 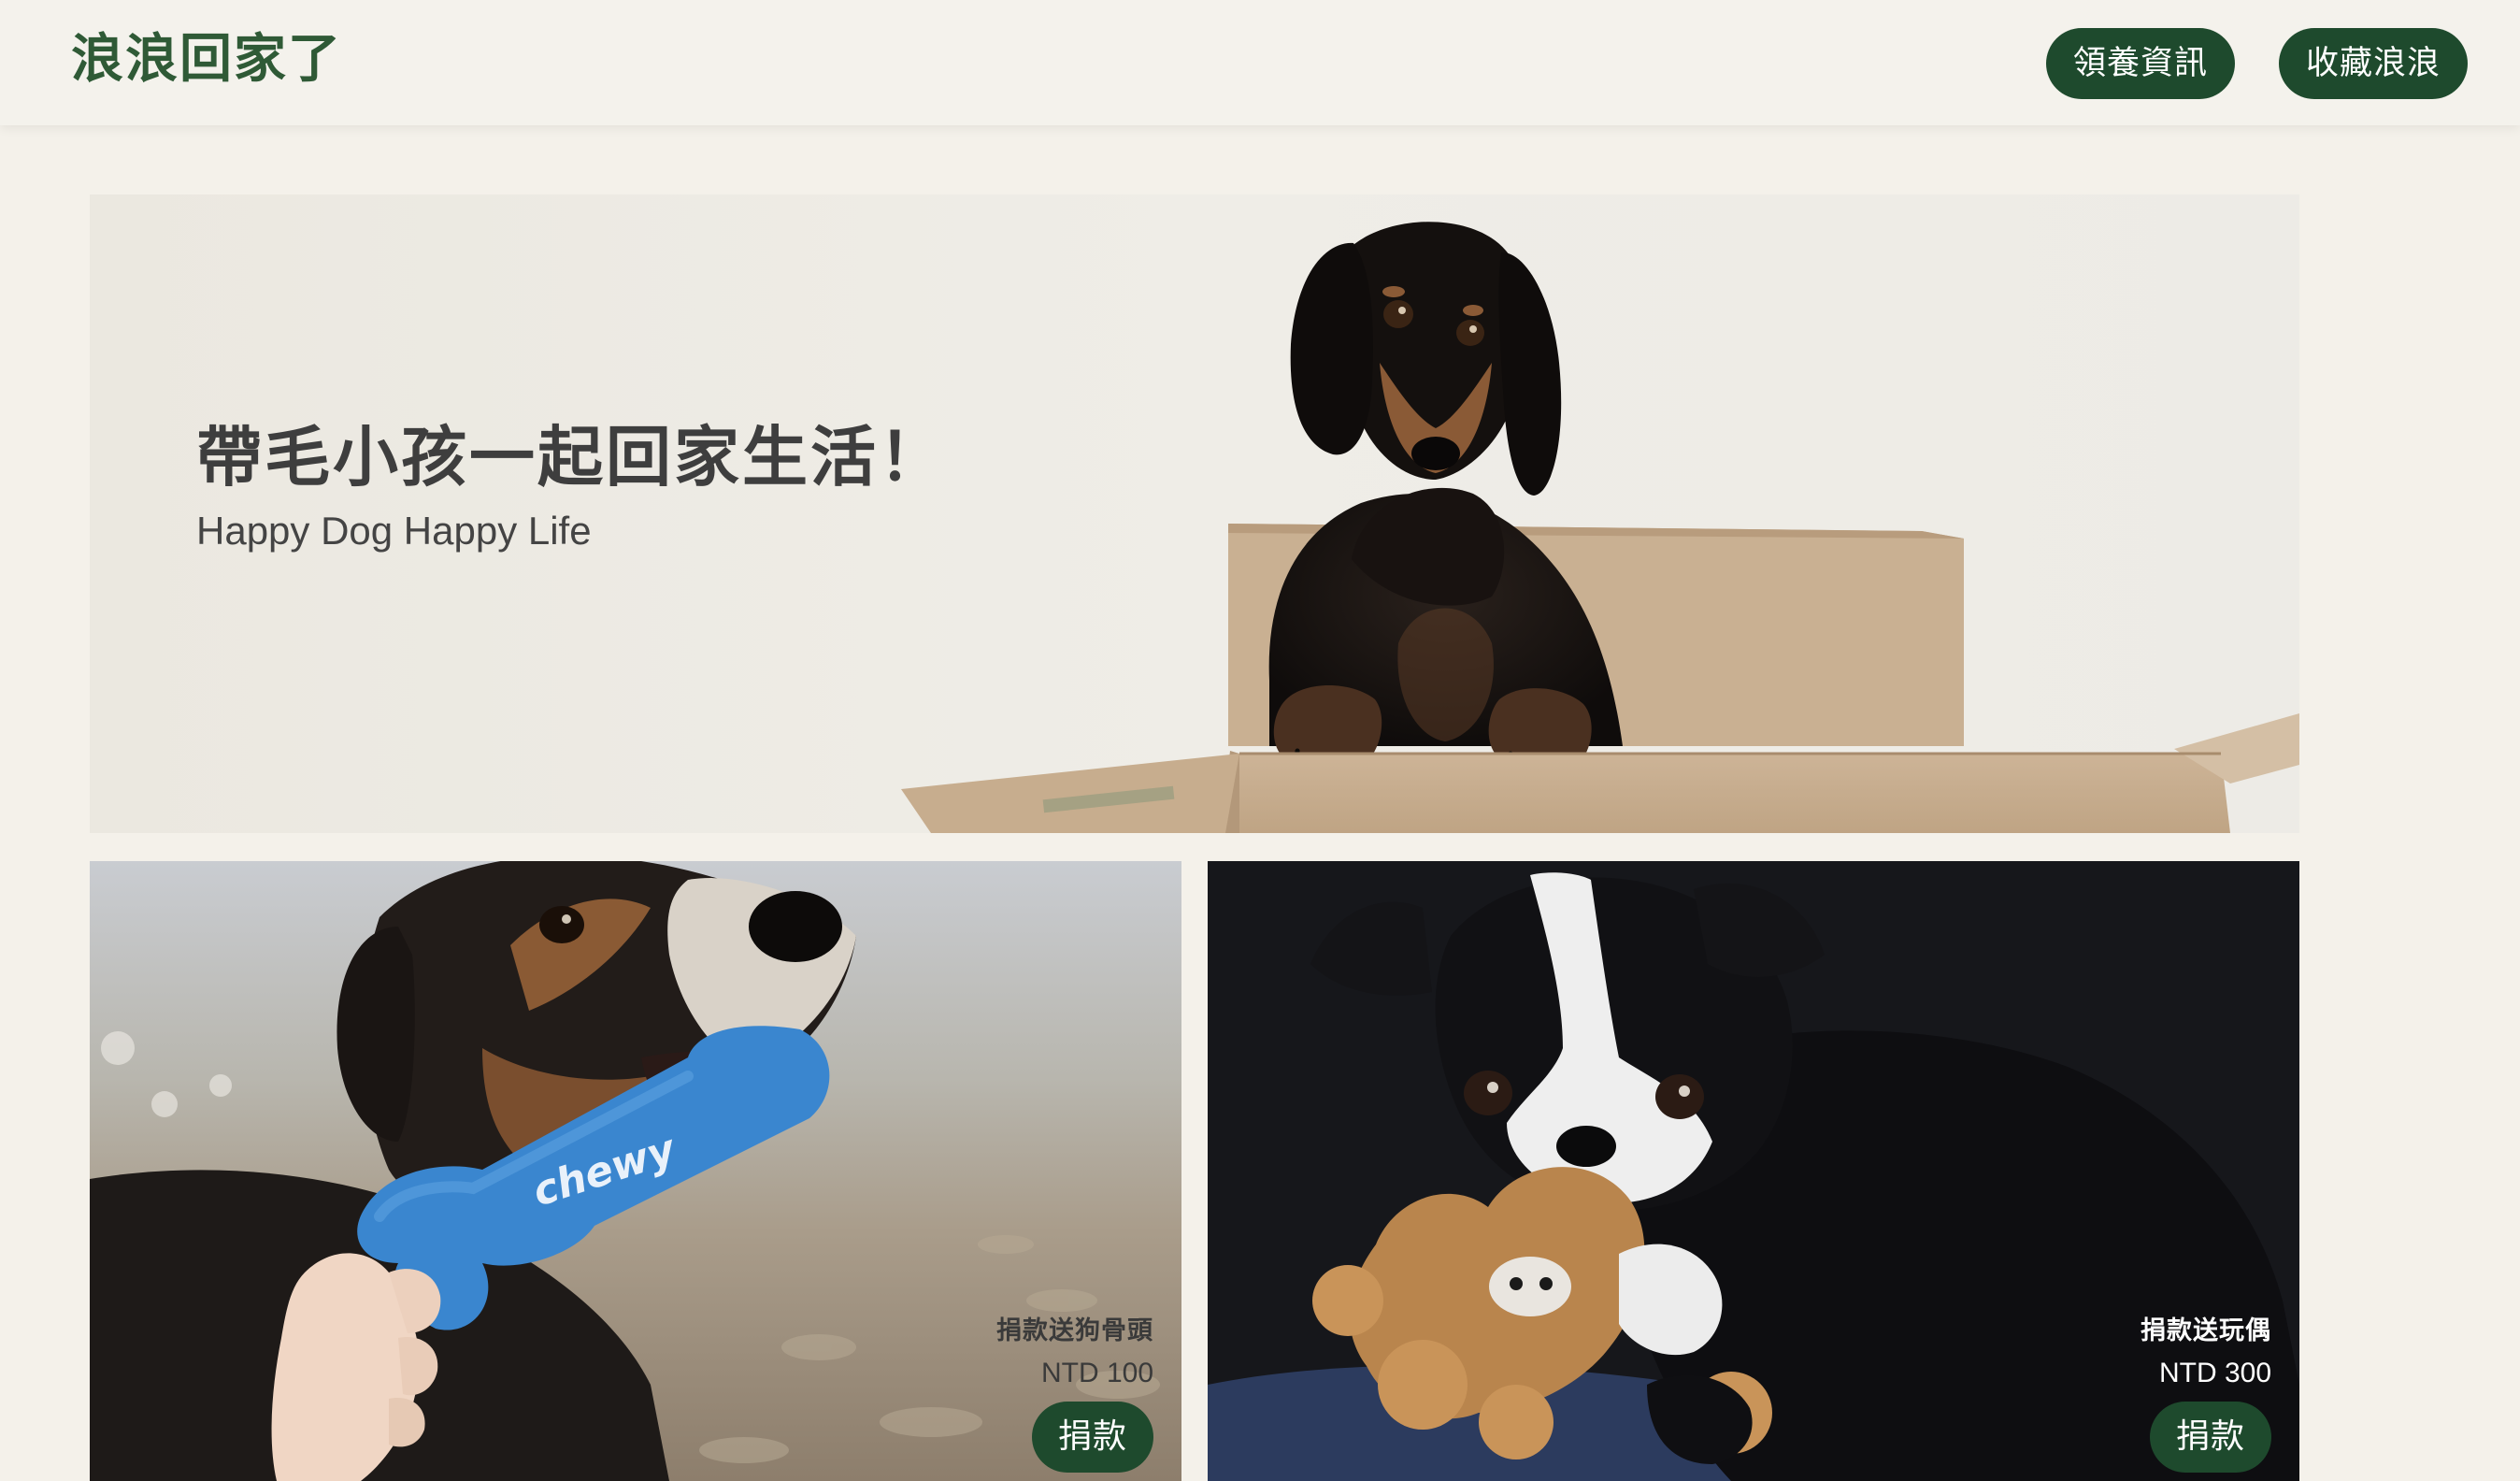 What do you see at coordinates (571, 458) in the screenshot?
I see `hero-title: 帶毛小孩一起回家生活！` at bounding box center [571, 458].